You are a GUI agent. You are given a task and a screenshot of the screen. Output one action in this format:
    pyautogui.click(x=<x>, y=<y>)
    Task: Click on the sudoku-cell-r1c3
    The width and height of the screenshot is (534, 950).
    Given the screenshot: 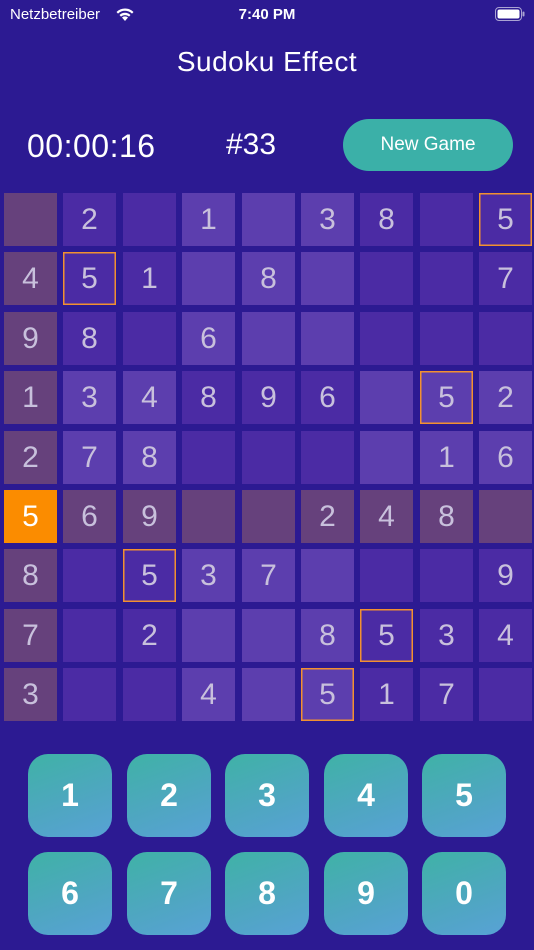 What is the action you would take?
    pyautogui.click(x=149, y=219)
    